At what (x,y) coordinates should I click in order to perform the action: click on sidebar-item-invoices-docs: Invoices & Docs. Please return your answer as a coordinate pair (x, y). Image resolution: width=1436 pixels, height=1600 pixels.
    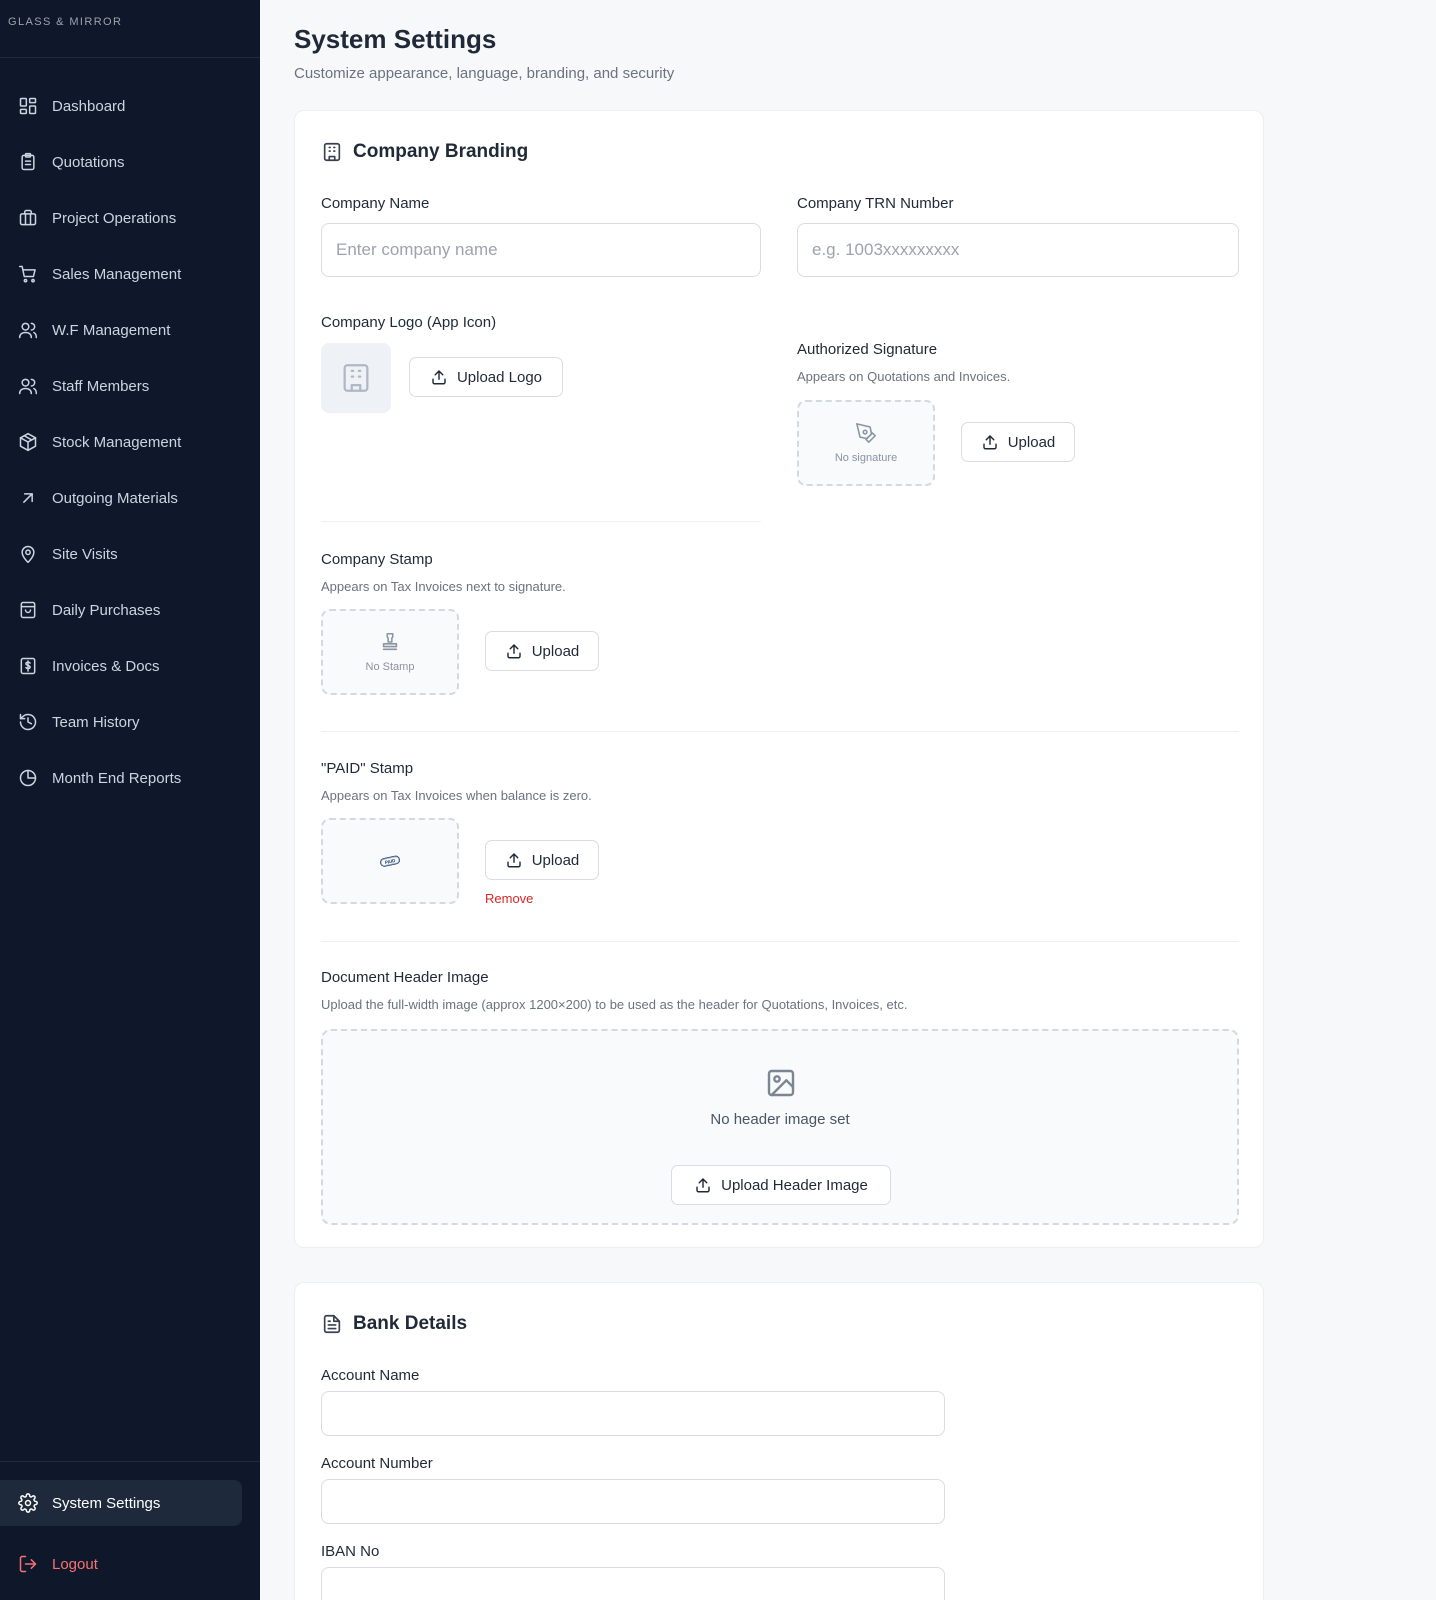
    Looking at the image, I should click on (130, 666).